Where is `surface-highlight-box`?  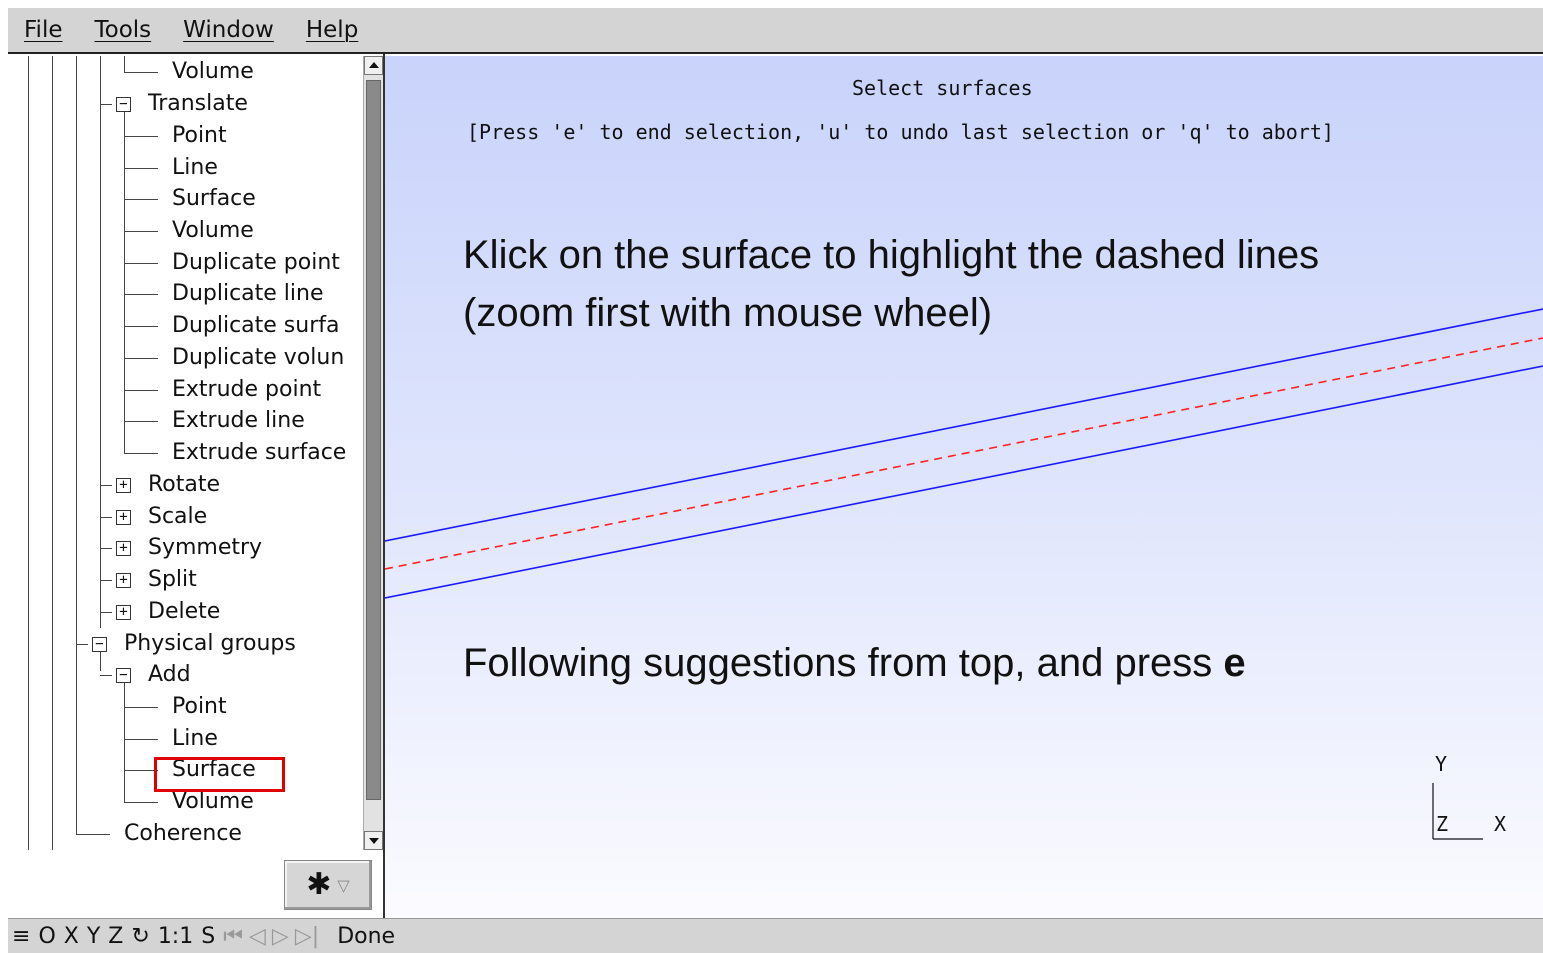 surface-highlight-box is located at coordinates (219, 774).